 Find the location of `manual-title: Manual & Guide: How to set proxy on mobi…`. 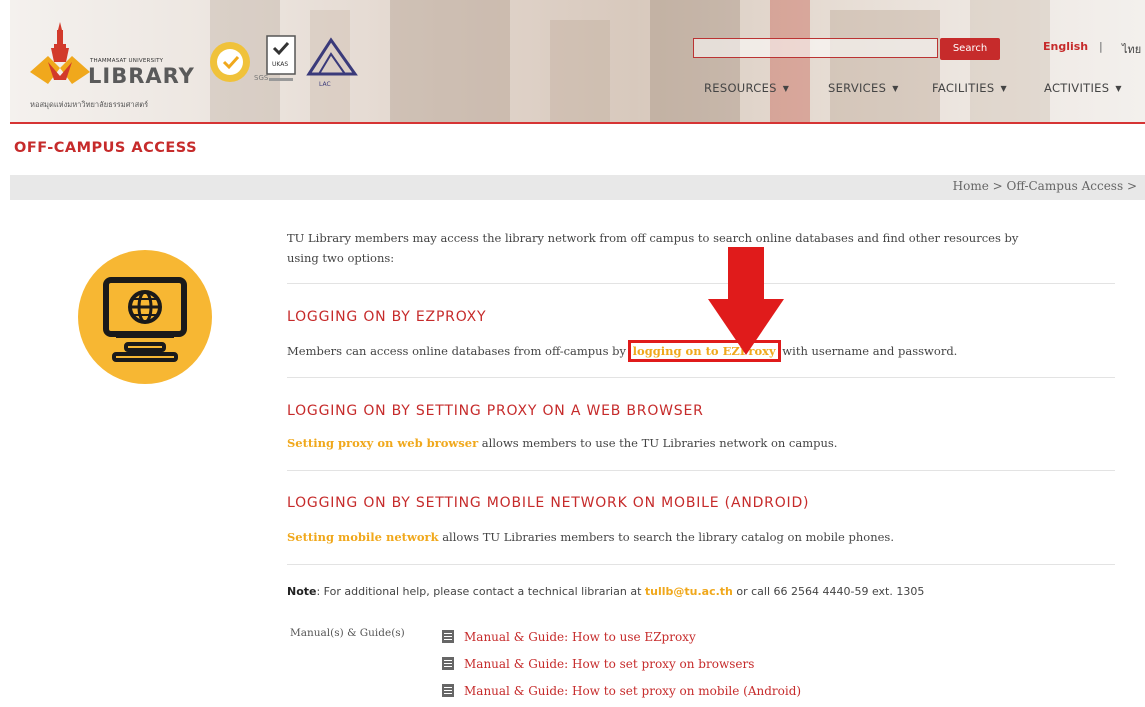

manual-title: Manual & Guide: How to set proxy on mobi… is located at coordinates (633, 691).